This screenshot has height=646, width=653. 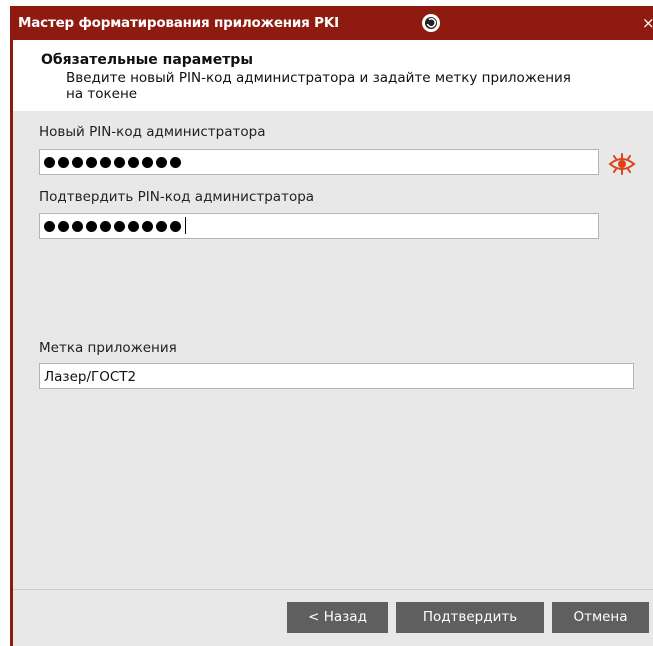 I want to click on app-logo-icon, so click(x=431, y=23).